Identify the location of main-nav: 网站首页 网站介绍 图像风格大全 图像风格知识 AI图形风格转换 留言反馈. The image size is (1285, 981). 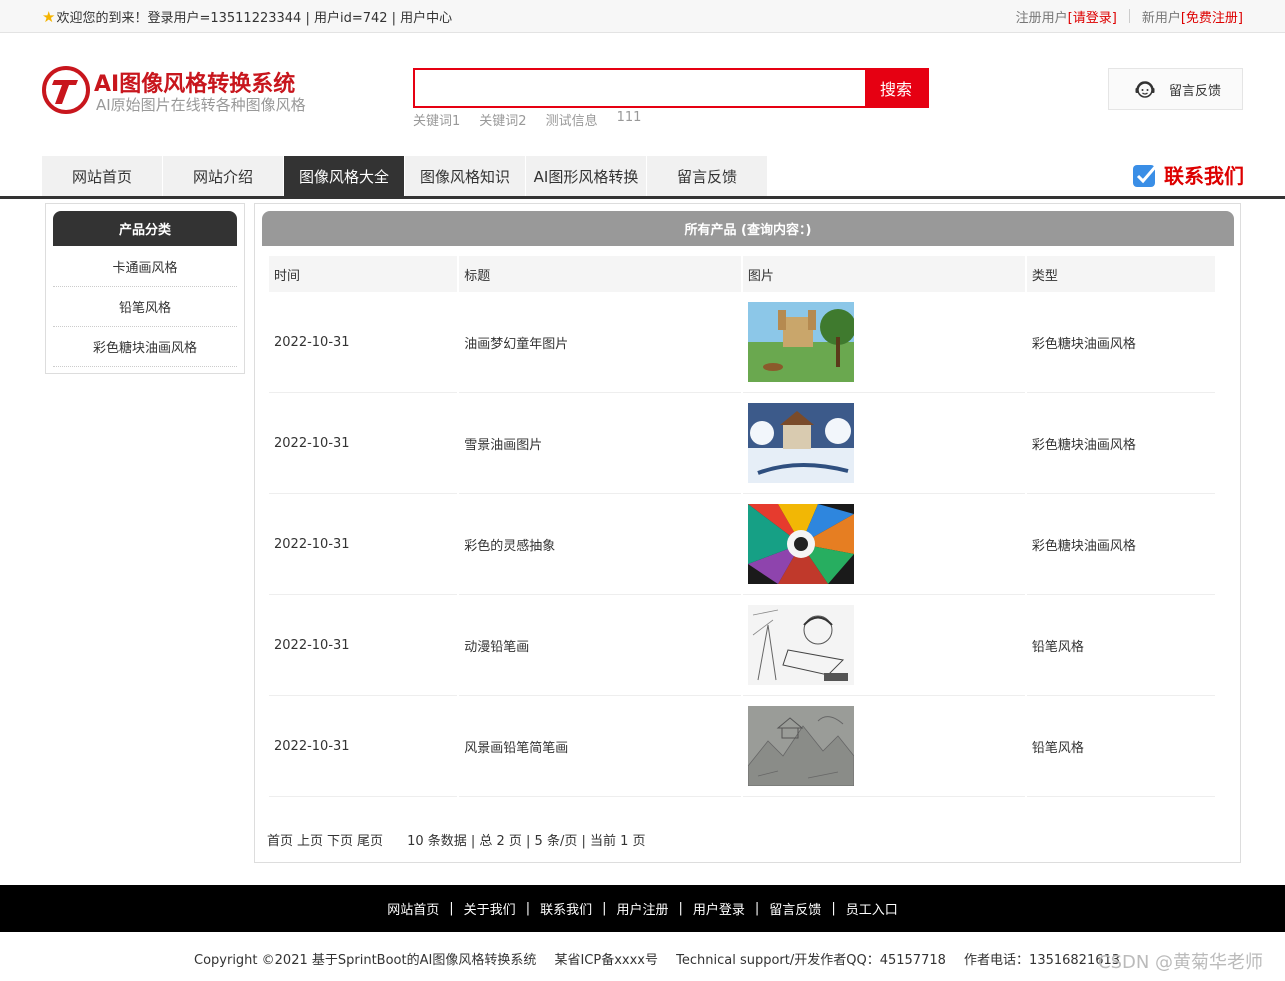
(405, 176).